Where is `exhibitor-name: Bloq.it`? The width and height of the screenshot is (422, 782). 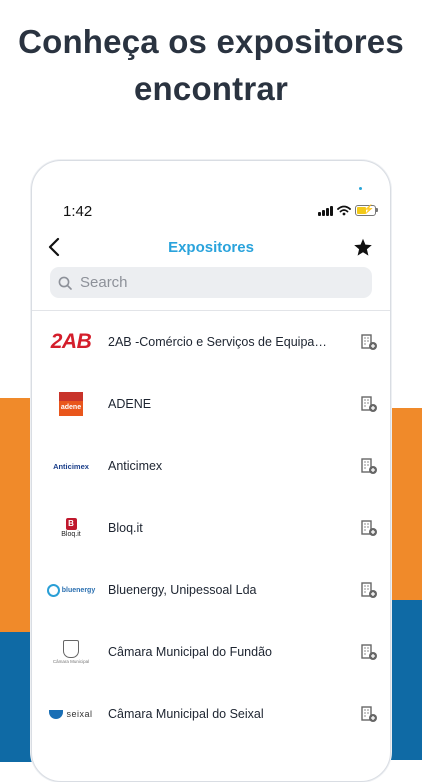
exhibitor-name: Bloq.it is located at coordinates (125, 528).